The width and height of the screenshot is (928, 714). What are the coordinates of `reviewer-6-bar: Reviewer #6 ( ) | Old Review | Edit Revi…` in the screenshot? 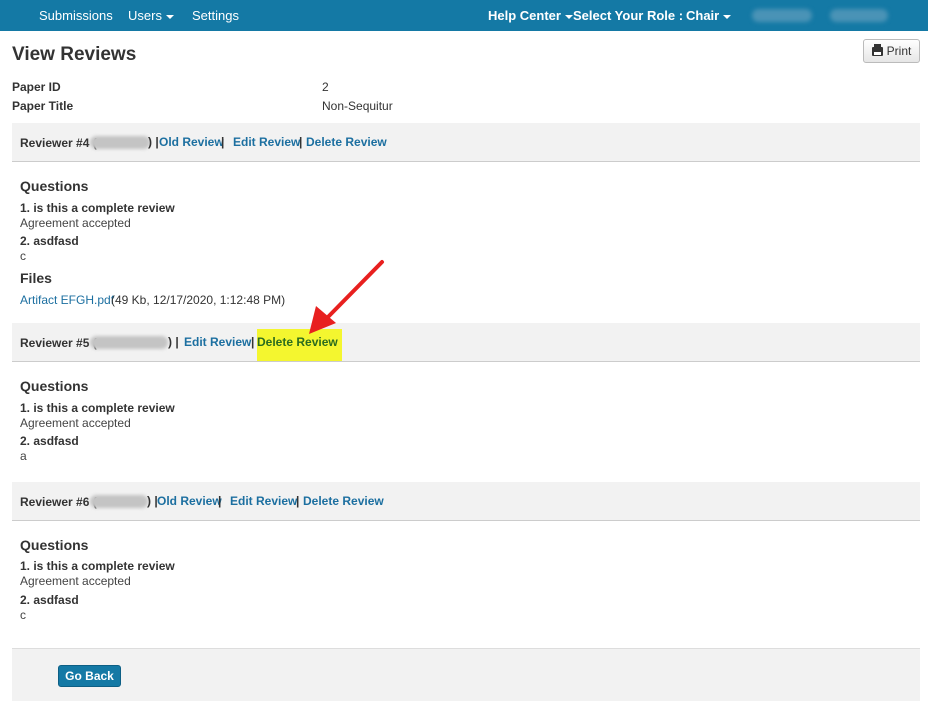 It's located at (466, 501).